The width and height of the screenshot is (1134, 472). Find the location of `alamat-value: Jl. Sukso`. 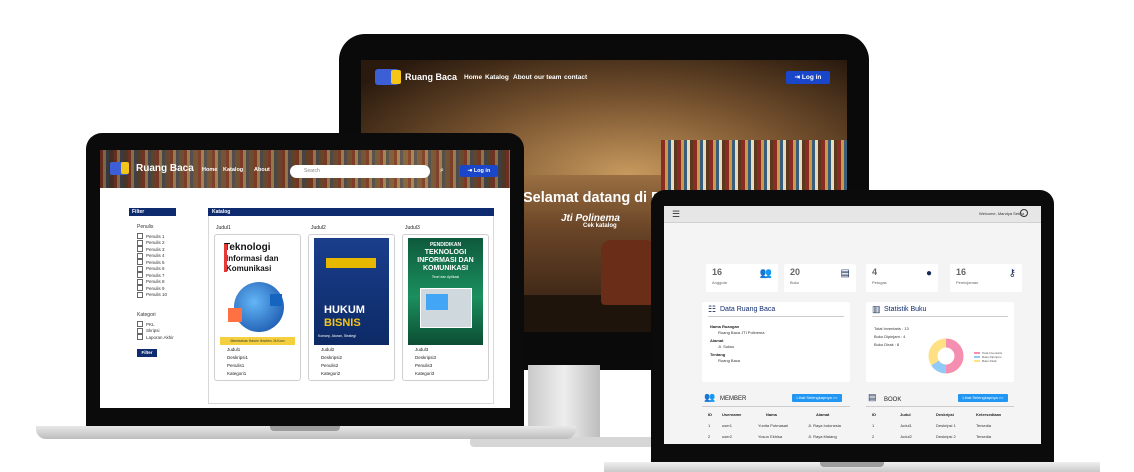

alamat-value: Jl. Sukso is located at coordinates (726, 346).